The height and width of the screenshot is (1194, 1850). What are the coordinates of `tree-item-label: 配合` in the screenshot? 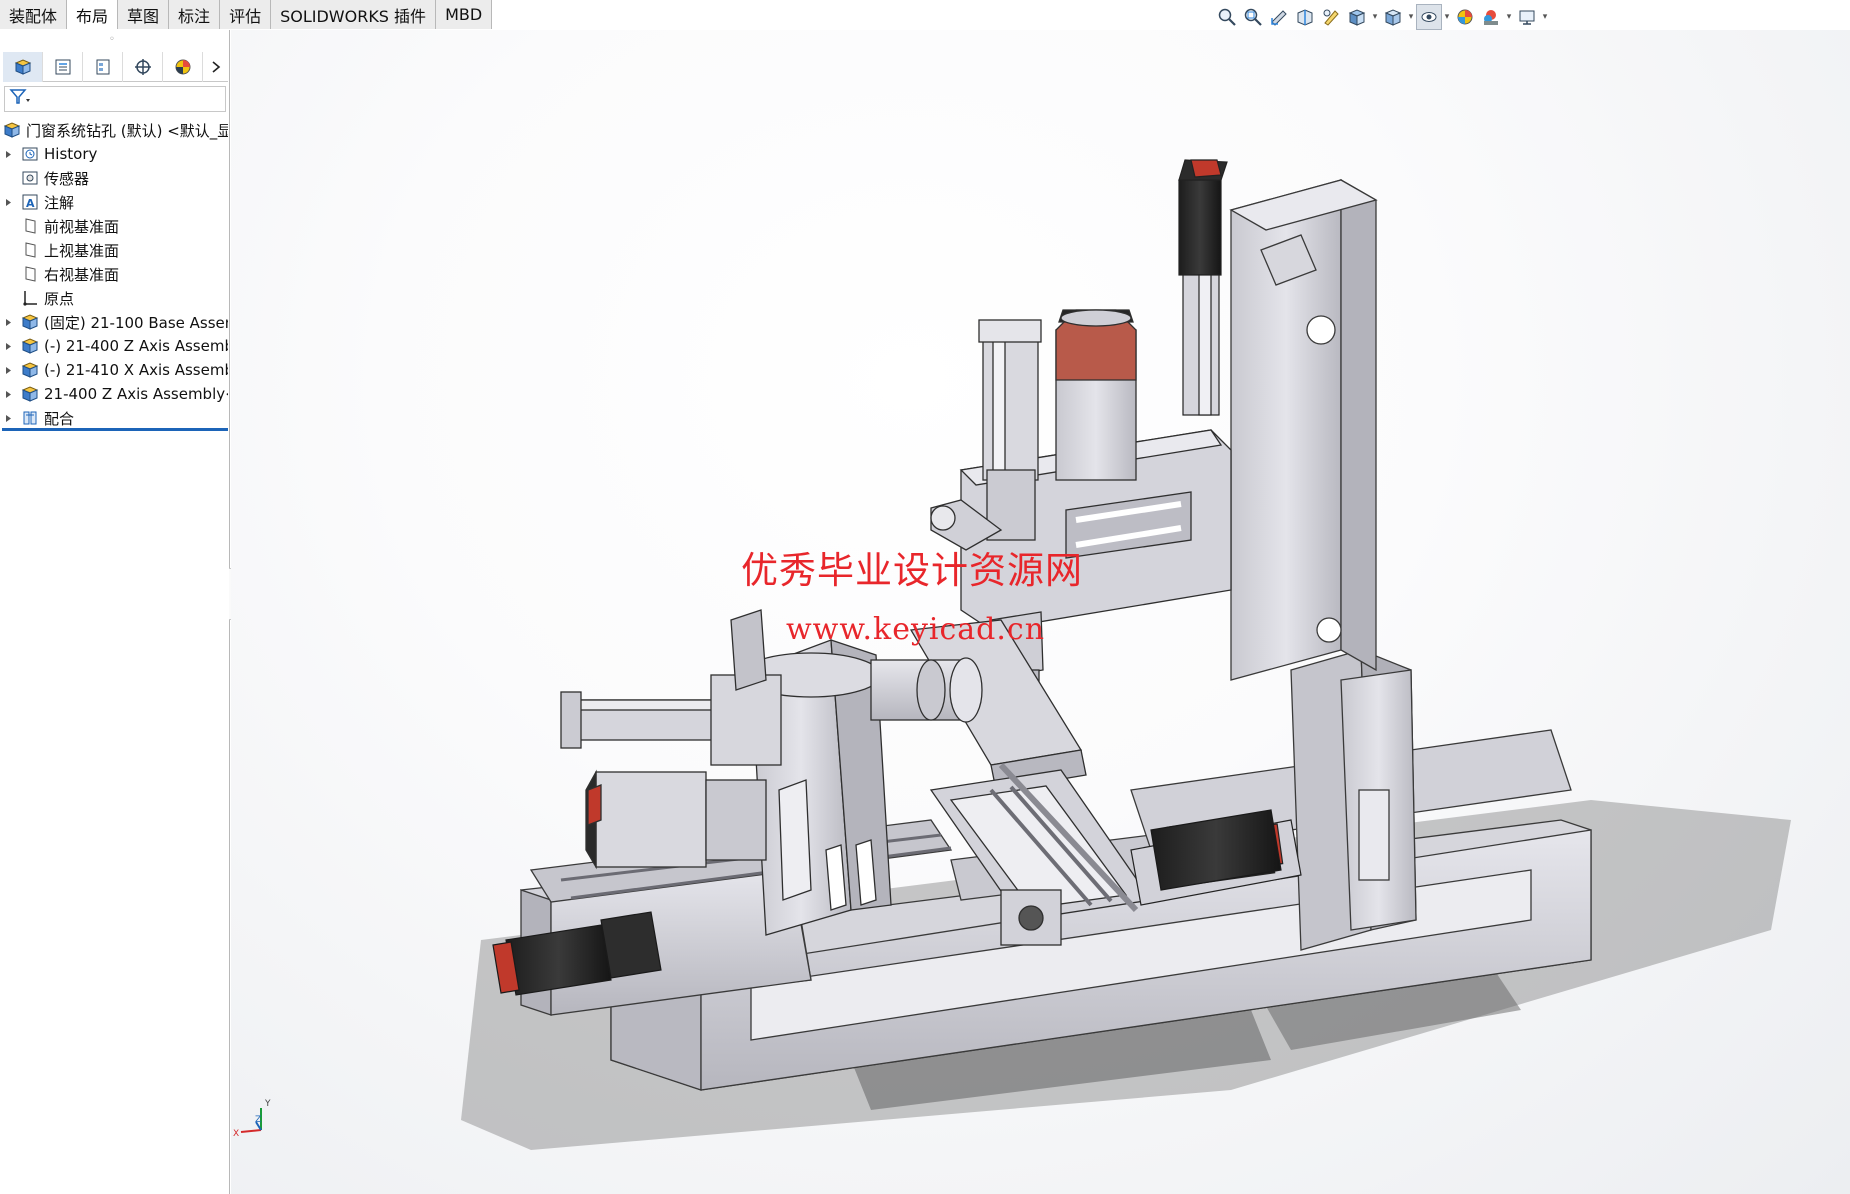 It's located at (59, 418).